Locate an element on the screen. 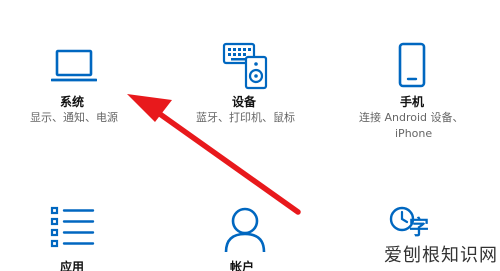 The width and height of the screenshot is (500, 271). watermark: 爱刨根知识网 is located at coordinates (442, 256).